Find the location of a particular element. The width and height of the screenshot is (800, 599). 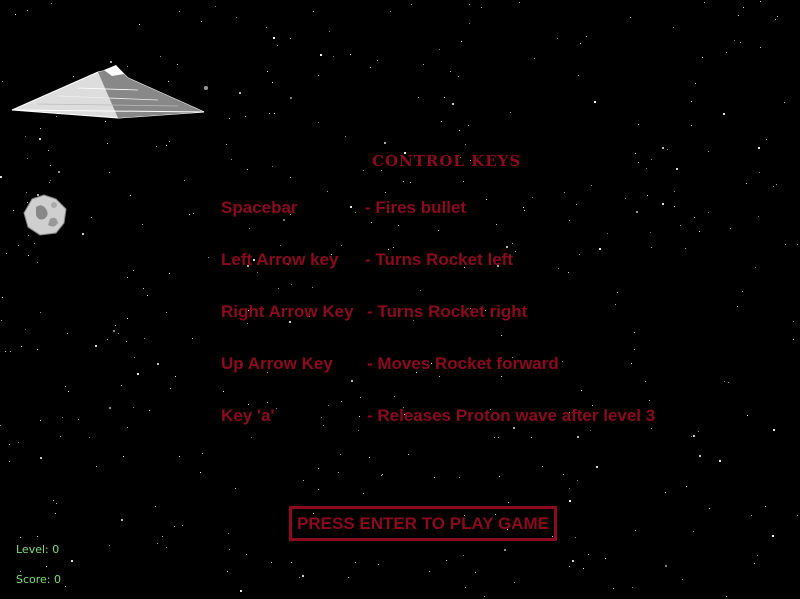

score-indicator: Score: 0 is located at coordinates (39, 579).